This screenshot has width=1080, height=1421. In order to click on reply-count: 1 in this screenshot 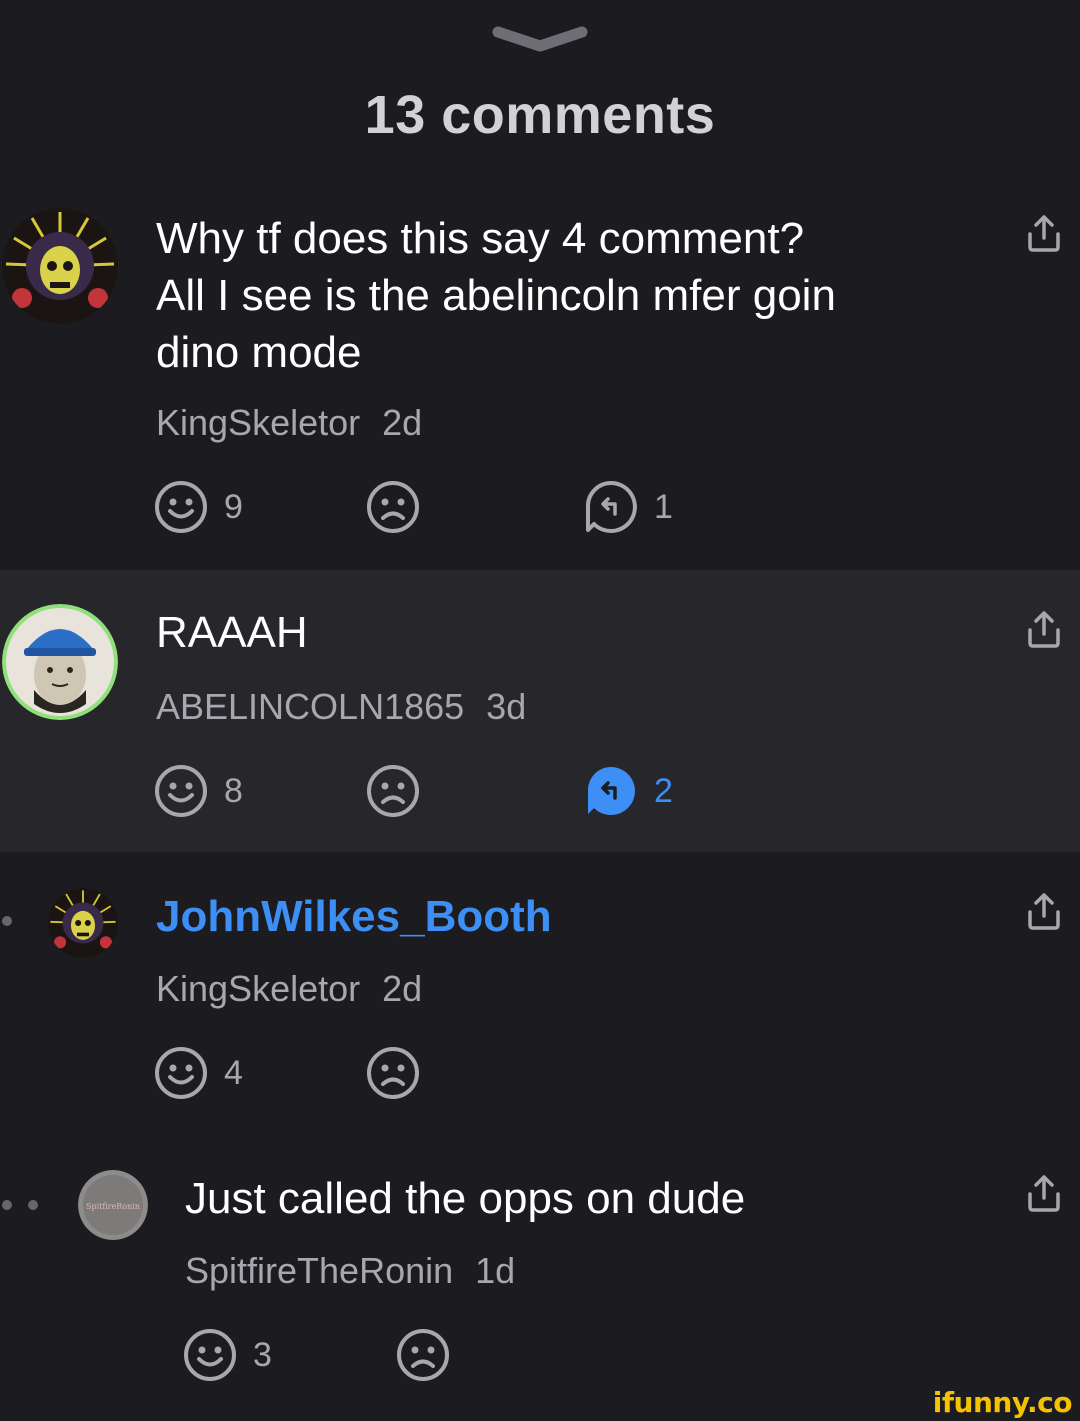, I will do `click(663, 506)`.